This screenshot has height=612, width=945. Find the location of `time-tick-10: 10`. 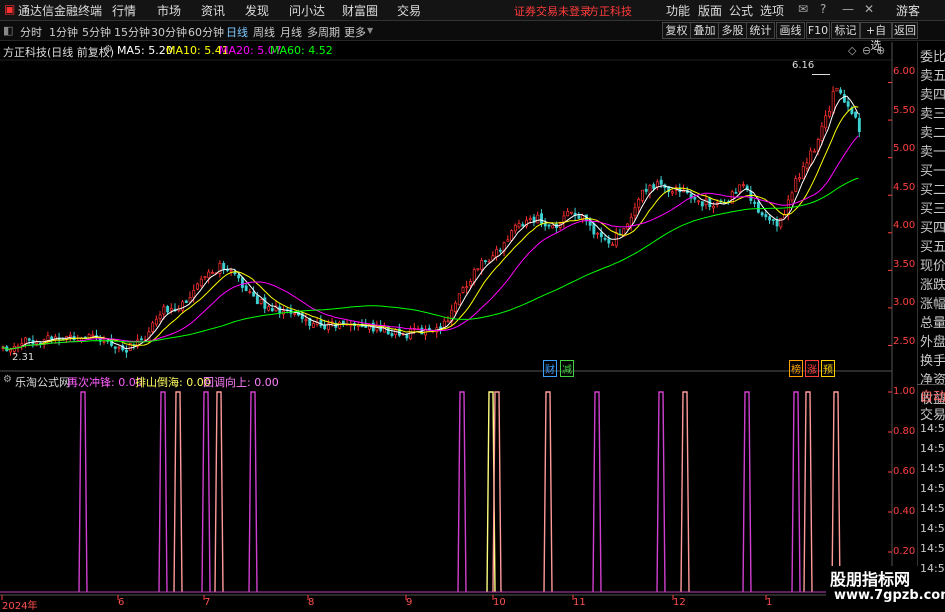

time-tick-10: 10 is located at coordinates (499, 602).